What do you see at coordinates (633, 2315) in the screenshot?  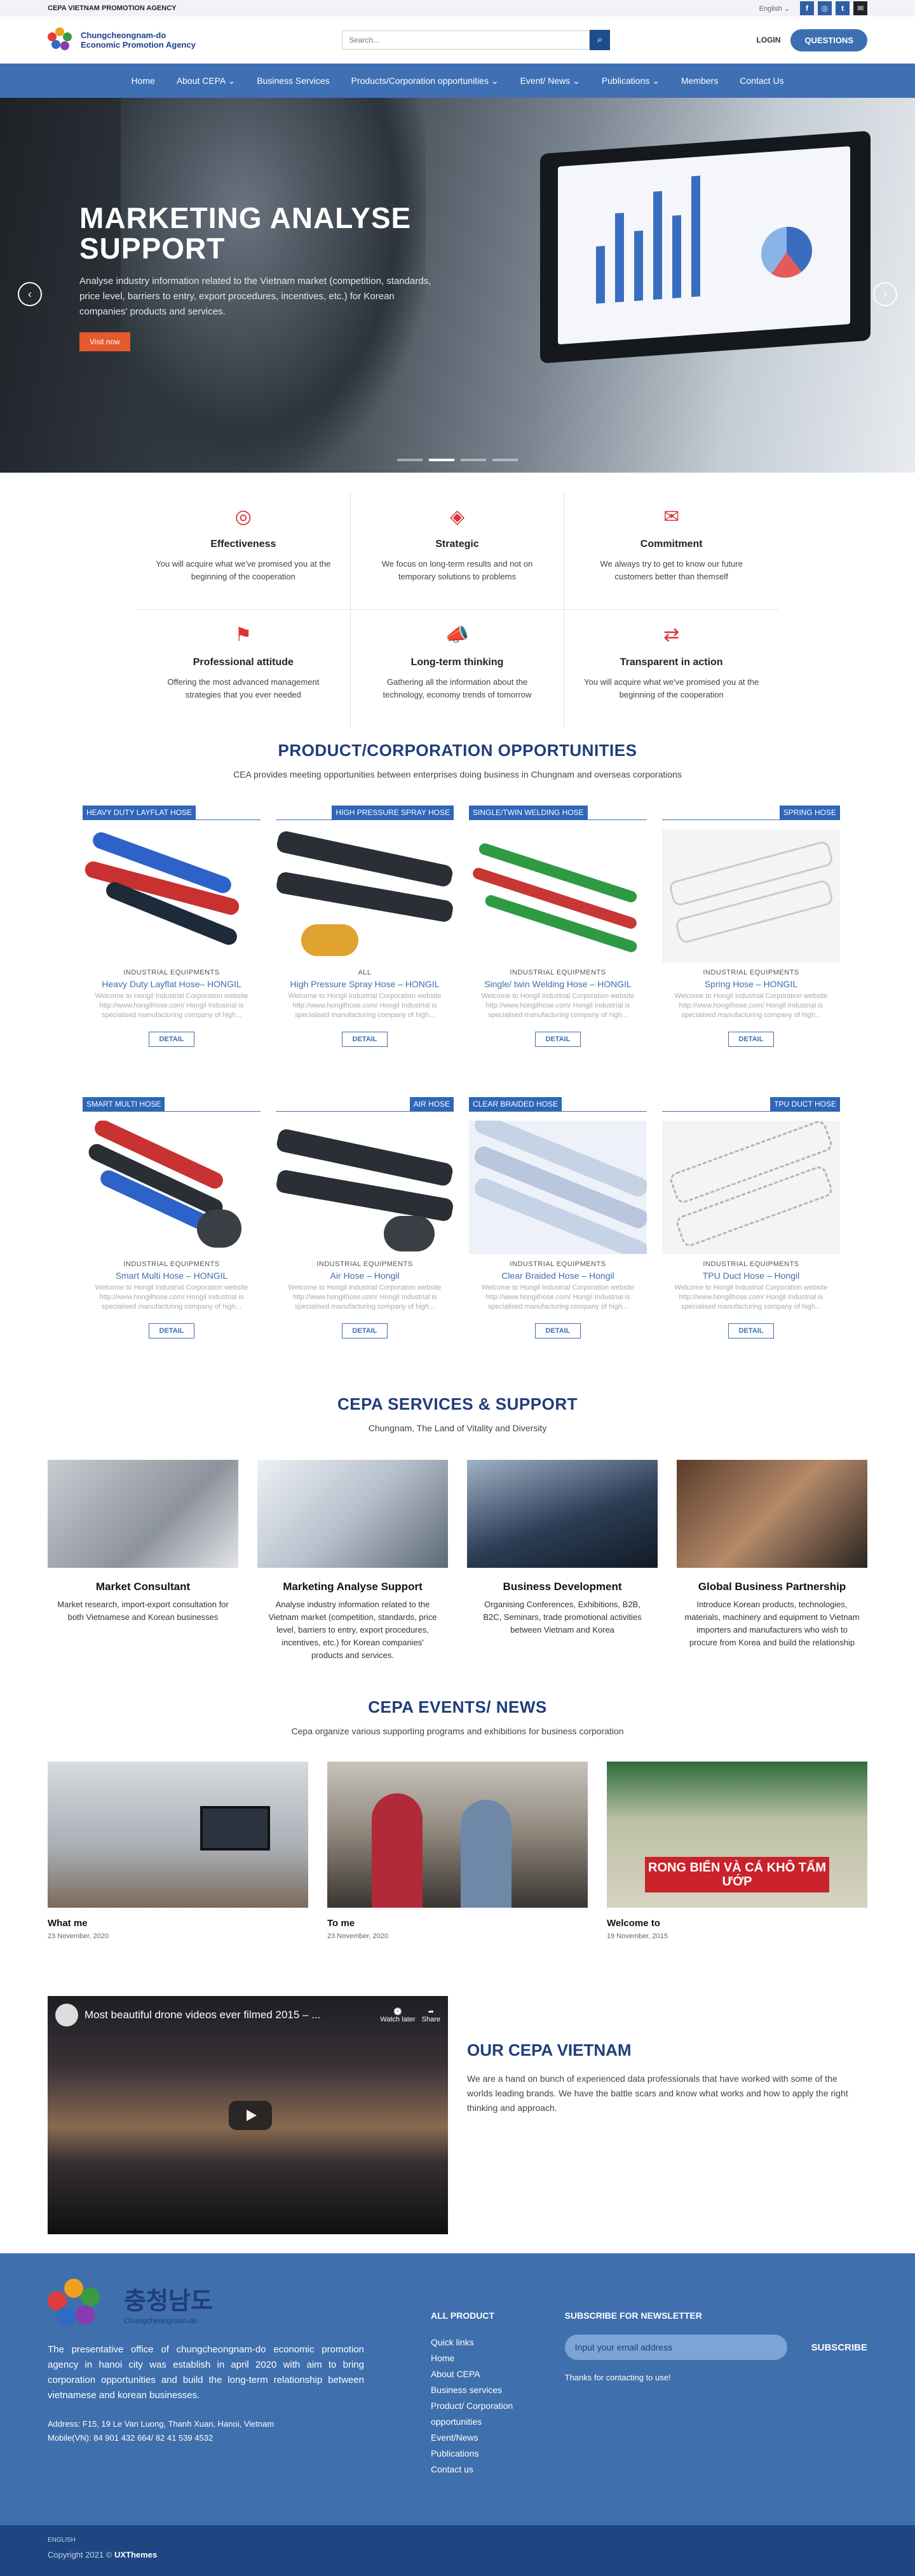 I see `newsletter-title: SUBSCRIBE FOR NEWSLETTER` at bounding box center [633, 2315].